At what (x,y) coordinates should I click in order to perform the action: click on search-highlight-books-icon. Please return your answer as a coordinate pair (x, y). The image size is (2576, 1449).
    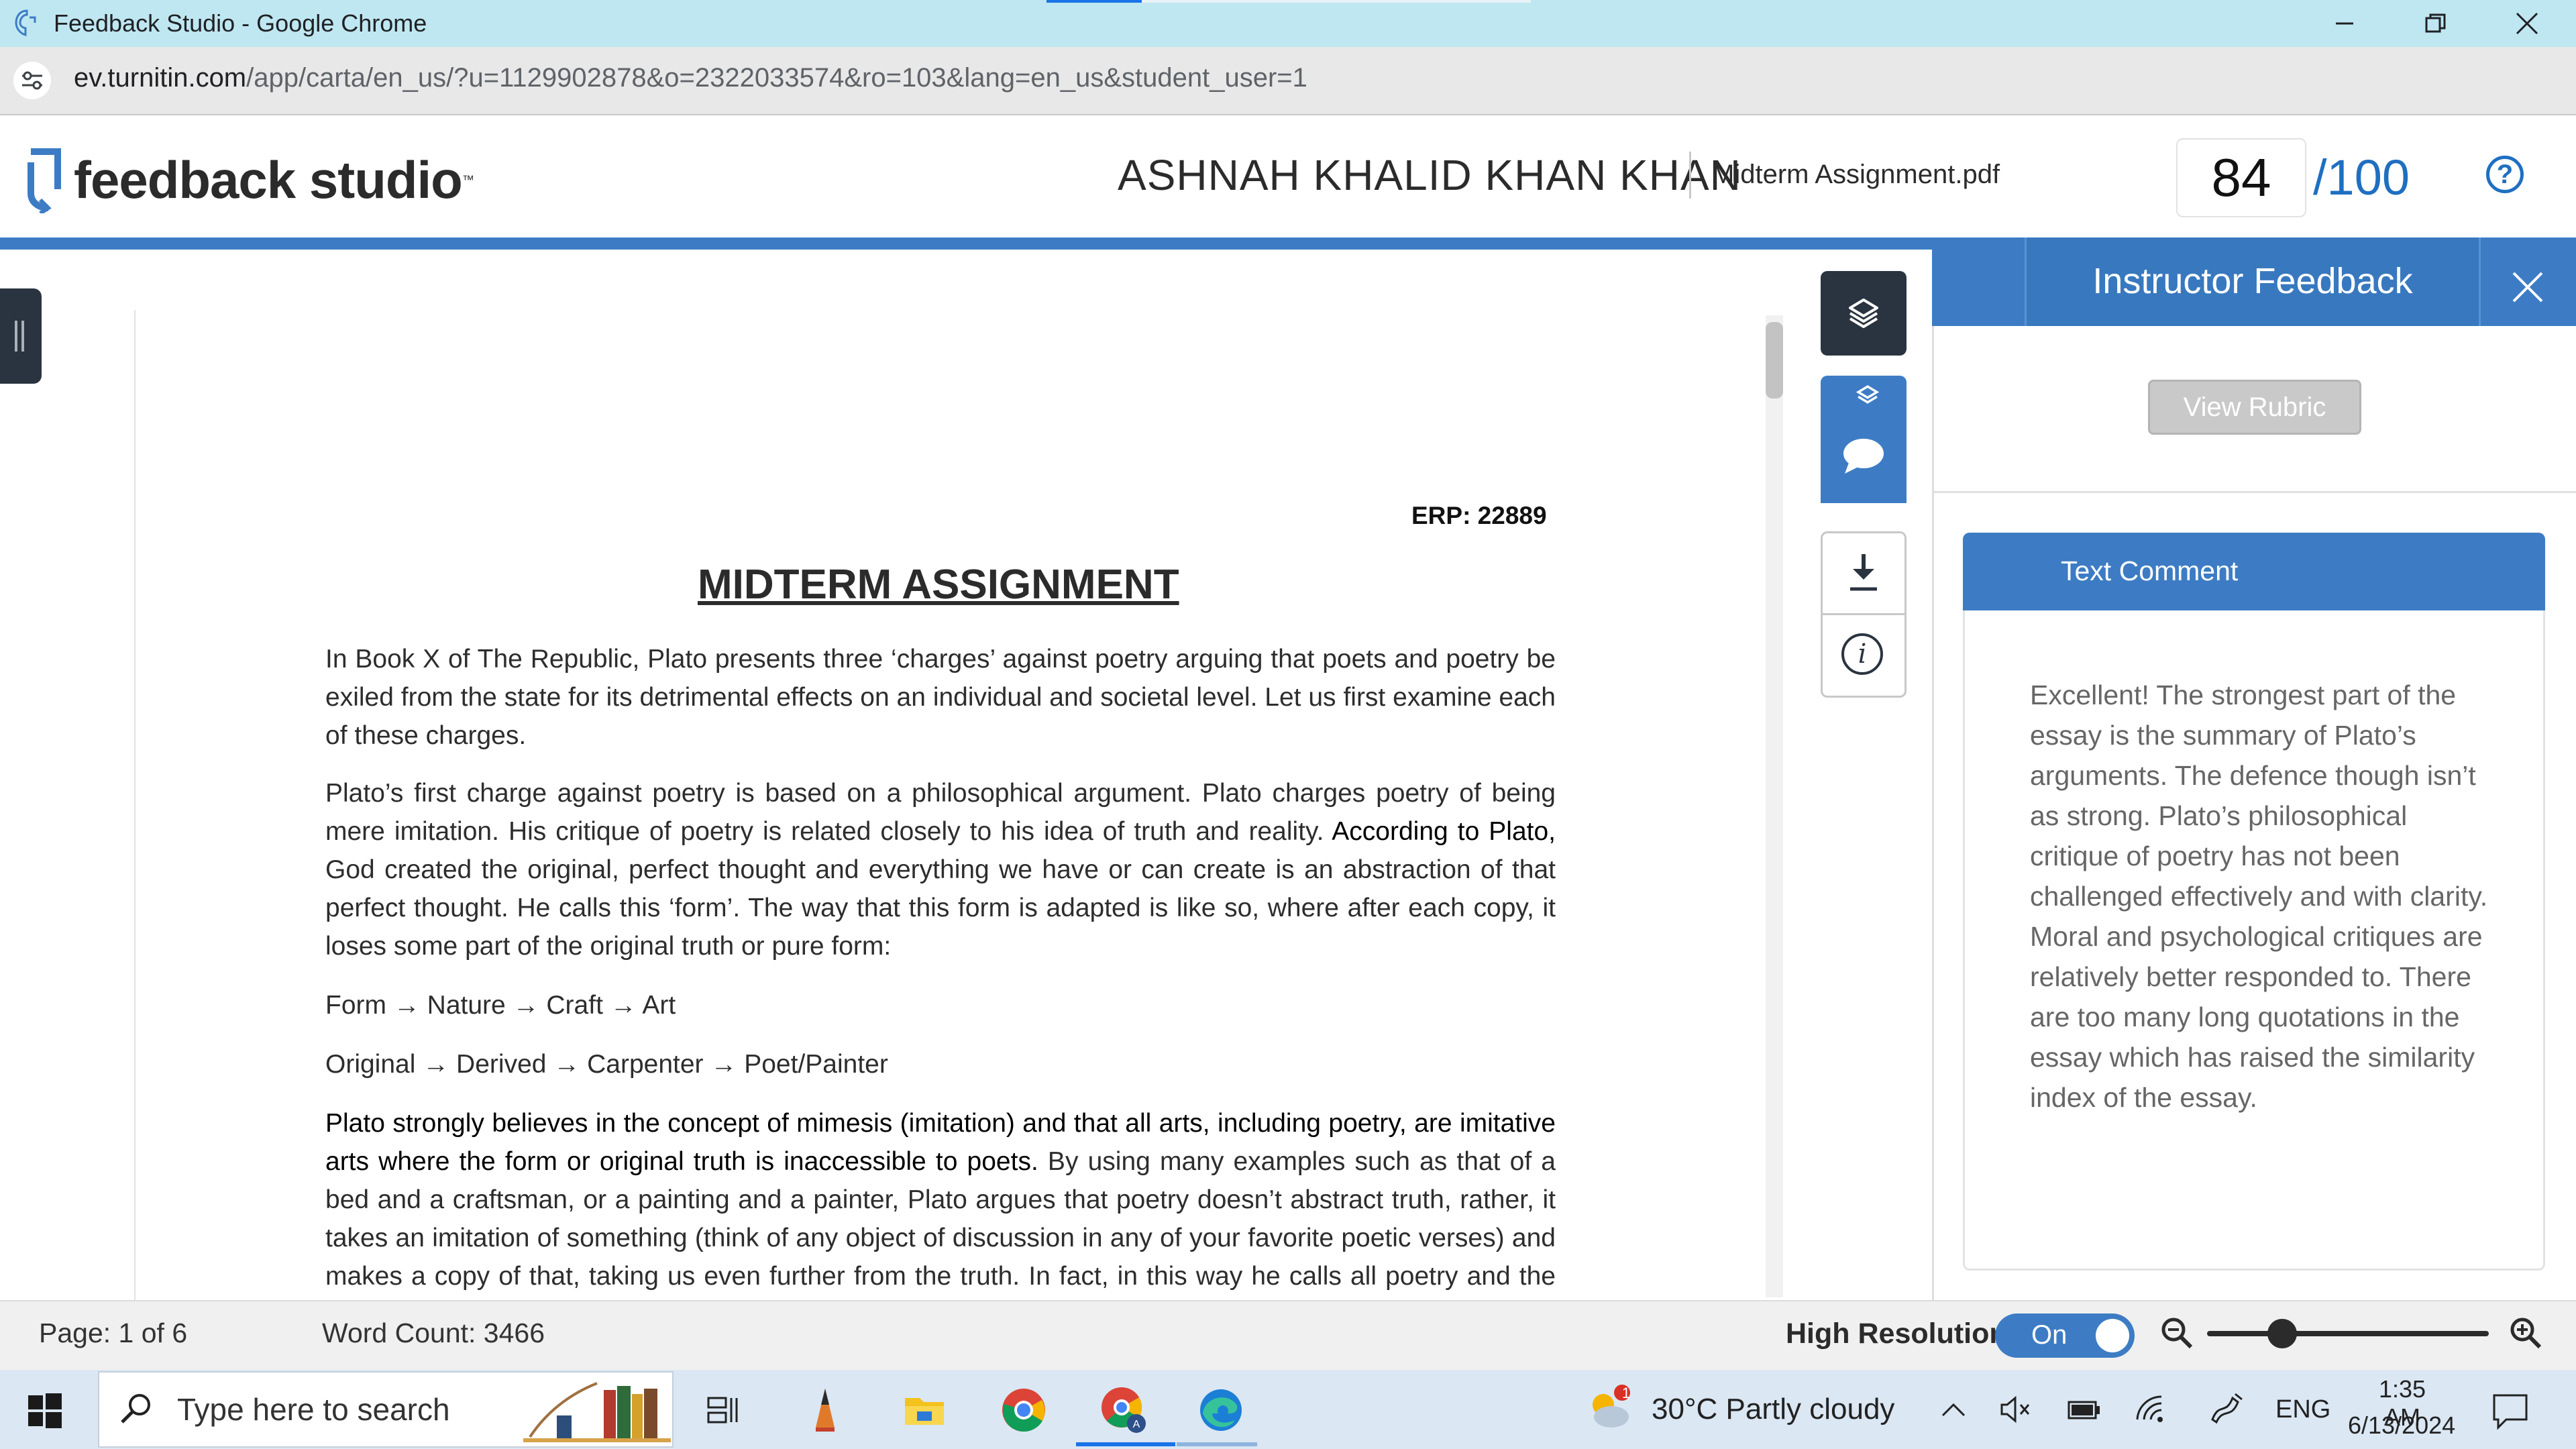
    Looking at the image, I should click on (597, 1412).